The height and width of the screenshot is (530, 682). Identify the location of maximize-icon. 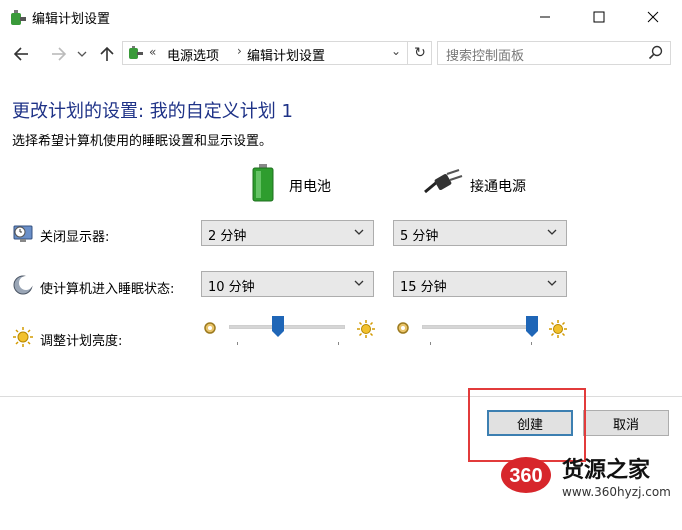
(599, 17).